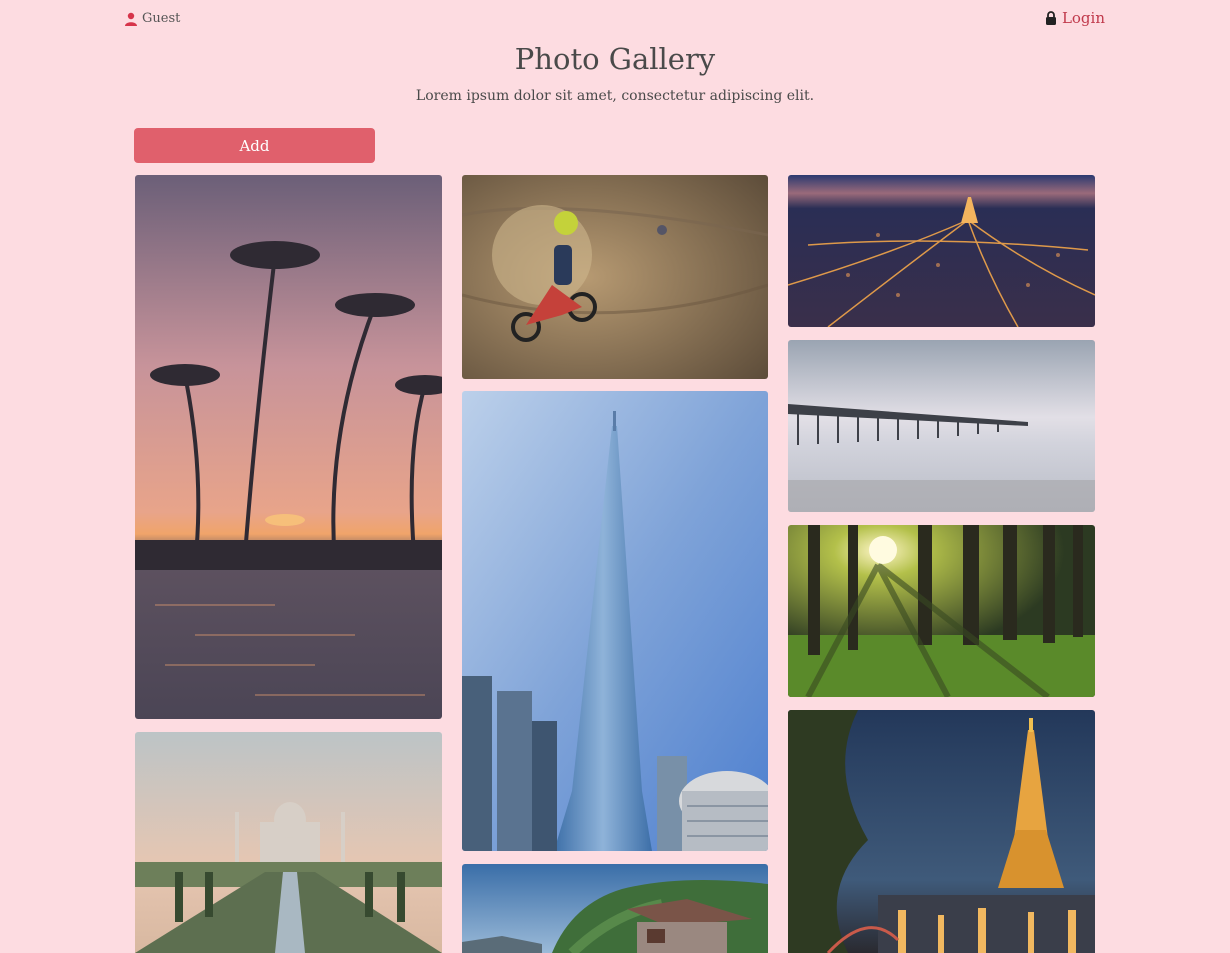 This screenshot has width=1230, height=953. Describe the element at coordinates (615, 20) in the screenshot. I see `top-bar: Guest Login` at that location.